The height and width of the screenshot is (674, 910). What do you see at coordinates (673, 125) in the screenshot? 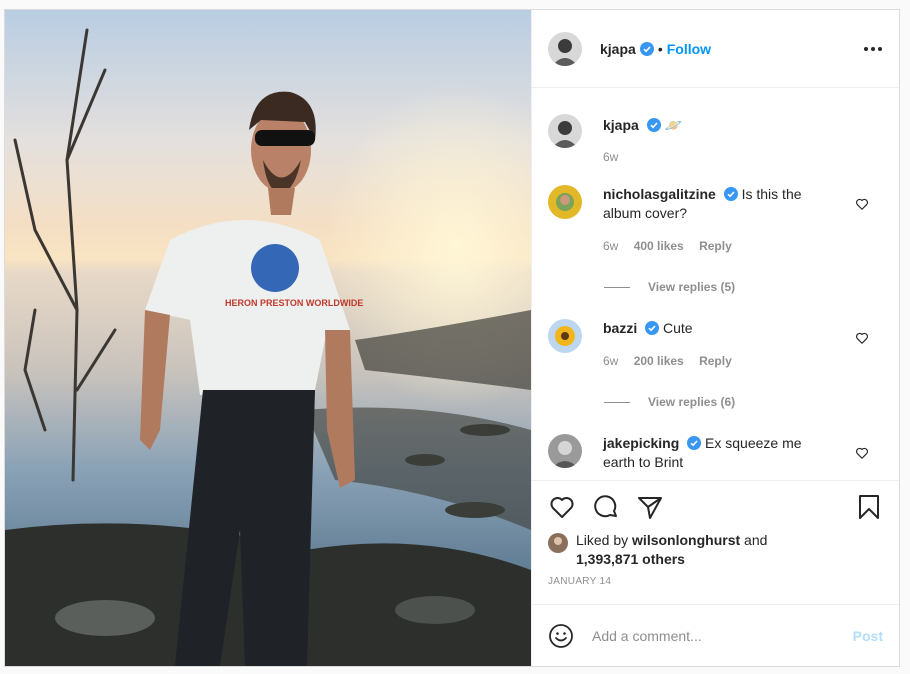
I see `caption-text: 🪐` at bounding box center [673, 125].